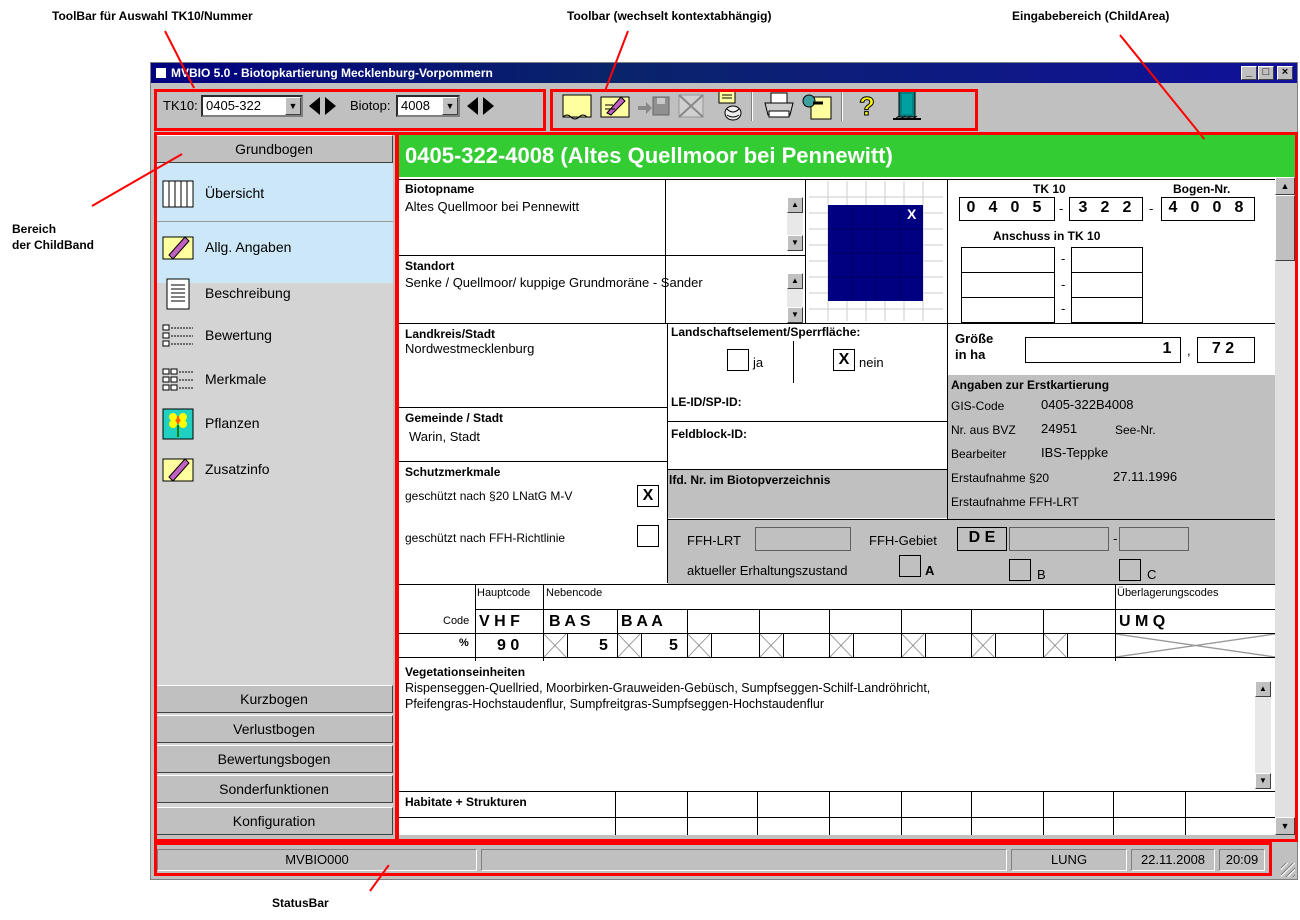 This screenshot has height=920, width=1300. Describe the element at coordinates (1285, 73) in the screenshot. I see `close-button: ×` at that location.